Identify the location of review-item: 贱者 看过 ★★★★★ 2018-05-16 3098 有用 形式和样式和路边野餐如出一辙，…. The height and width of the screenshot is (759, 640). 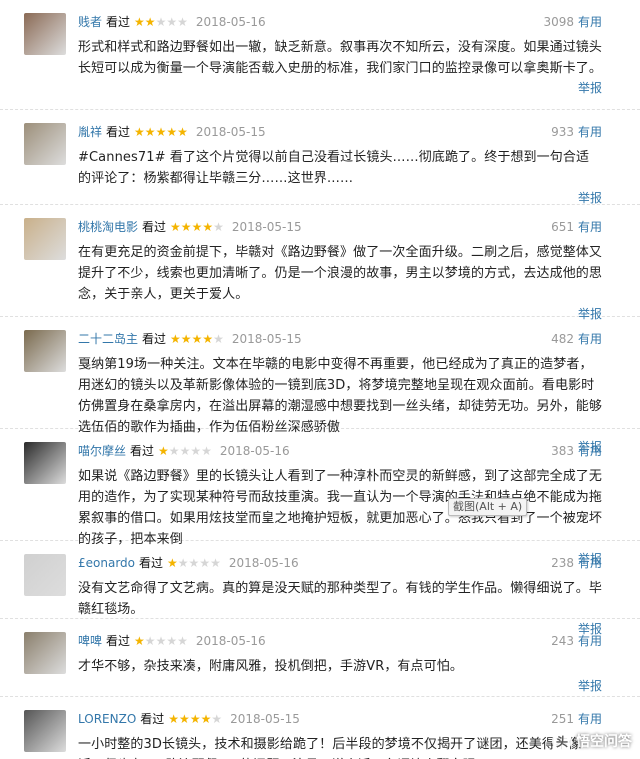
(320, 55).